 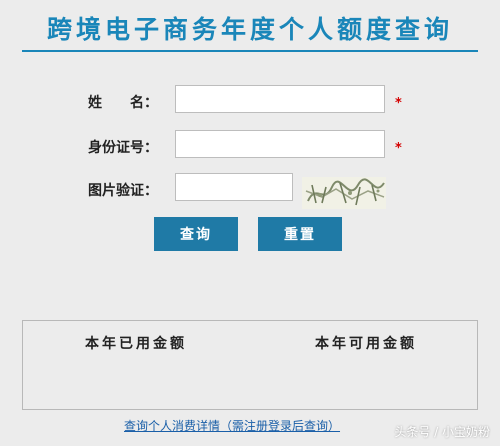 What do you see at coordinates (196, 234) in the screenshot?
I see `query-button: 查询` at bounding box center [196, 234].